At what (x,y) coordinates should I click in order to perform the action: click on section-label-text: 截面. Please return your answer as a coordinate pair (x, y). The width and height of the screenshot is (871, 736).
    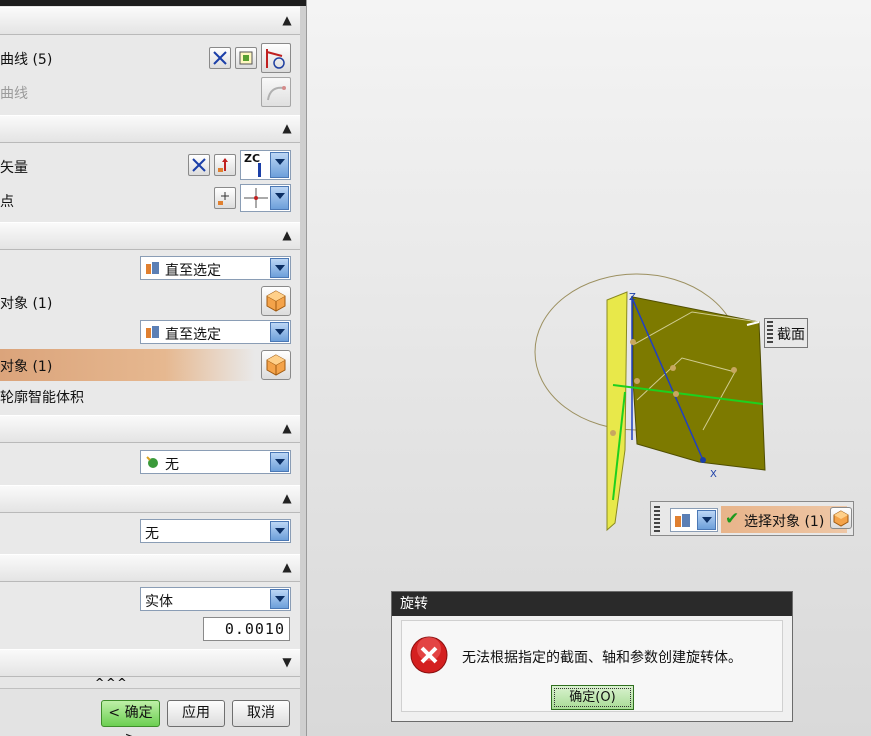
    Looking at the image, I should click on (791, 335).